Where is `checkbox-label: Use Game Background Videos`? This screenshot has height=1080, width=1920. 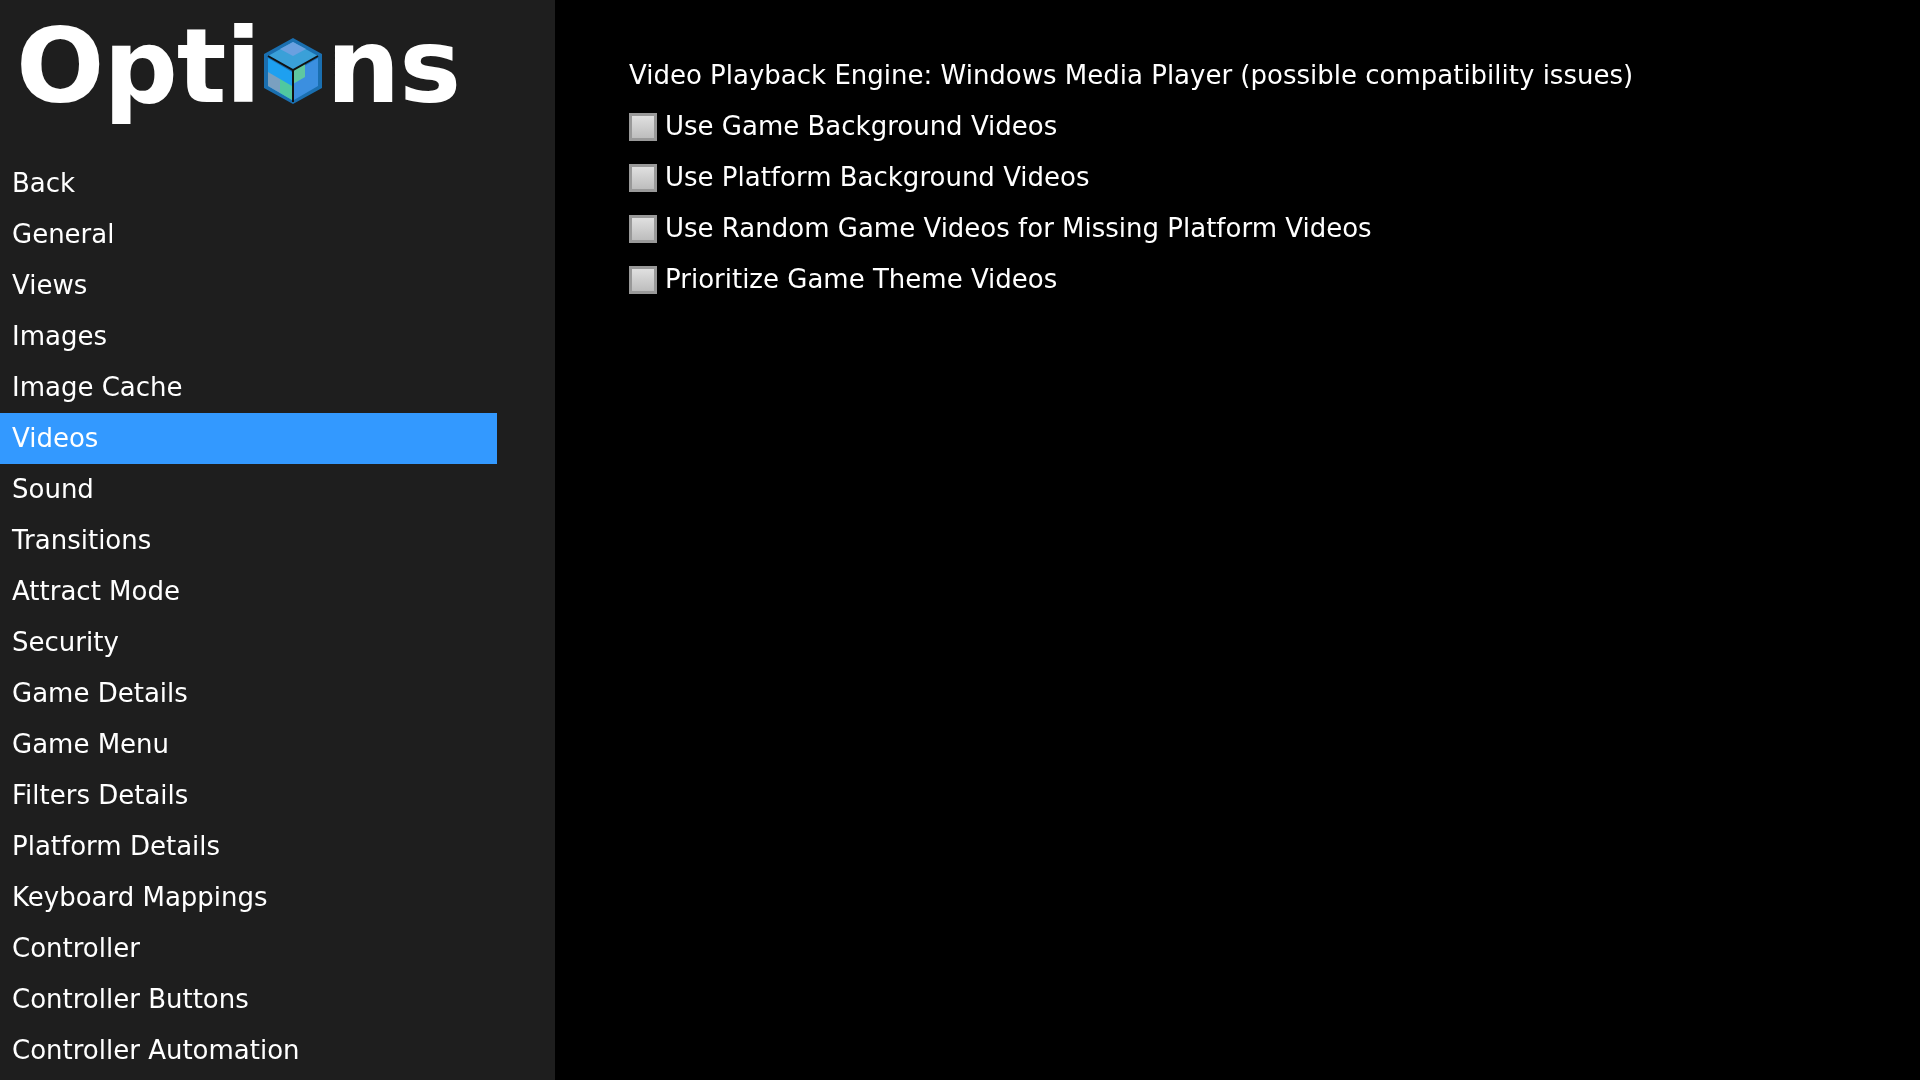 checkbox-label: Use Game Background Videos is located at coordinates (861, 126).